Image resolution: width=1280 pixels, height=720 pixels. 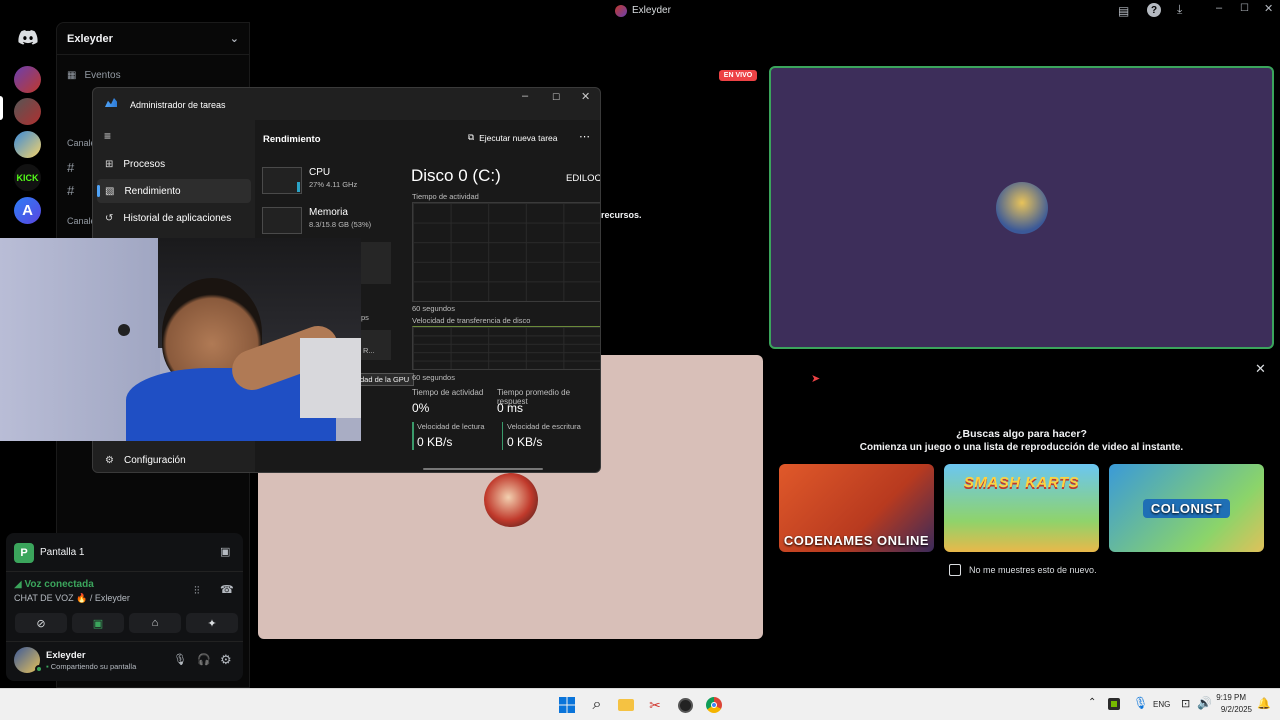 I want to click on search-icon: ⌕, so click(x=597, y=705).